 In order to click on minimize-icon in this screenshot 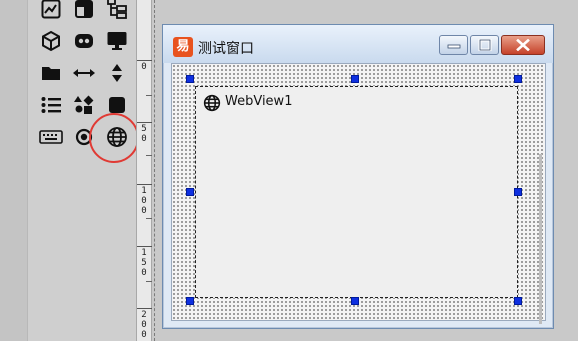, I will do `click(453, 46)`.